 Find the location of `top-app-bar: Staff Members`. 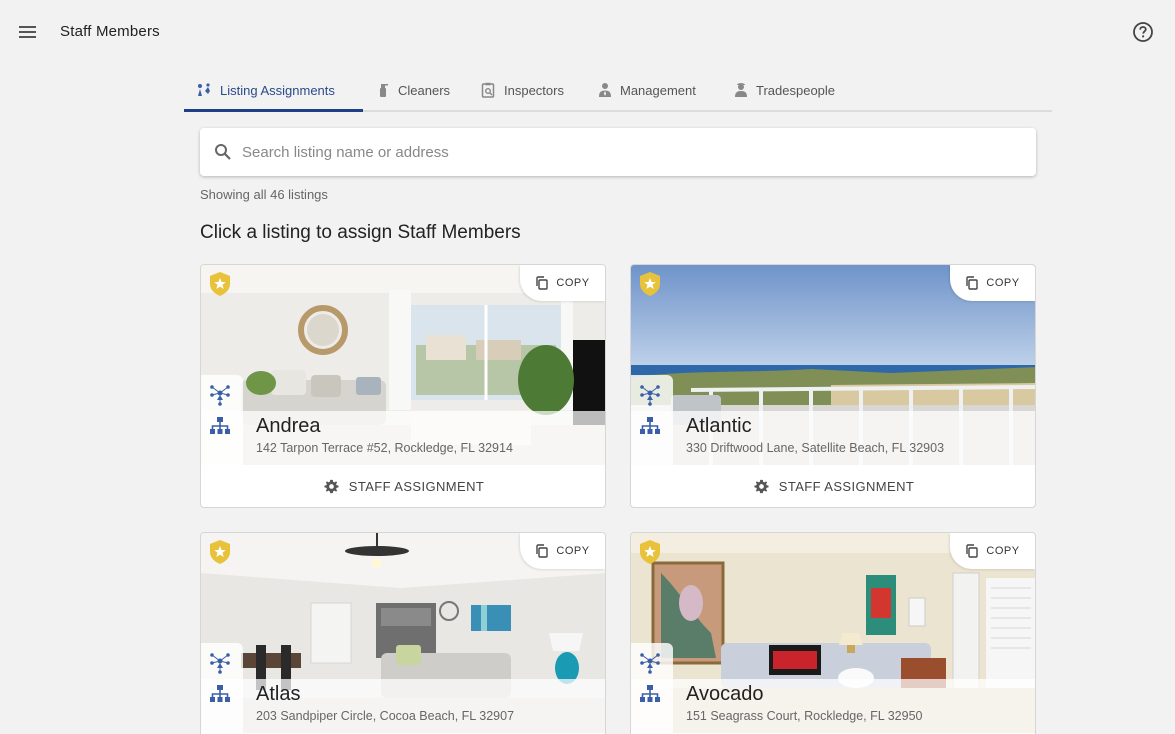

top-app-bar: Staff Members is located at coordinates (587, 32).